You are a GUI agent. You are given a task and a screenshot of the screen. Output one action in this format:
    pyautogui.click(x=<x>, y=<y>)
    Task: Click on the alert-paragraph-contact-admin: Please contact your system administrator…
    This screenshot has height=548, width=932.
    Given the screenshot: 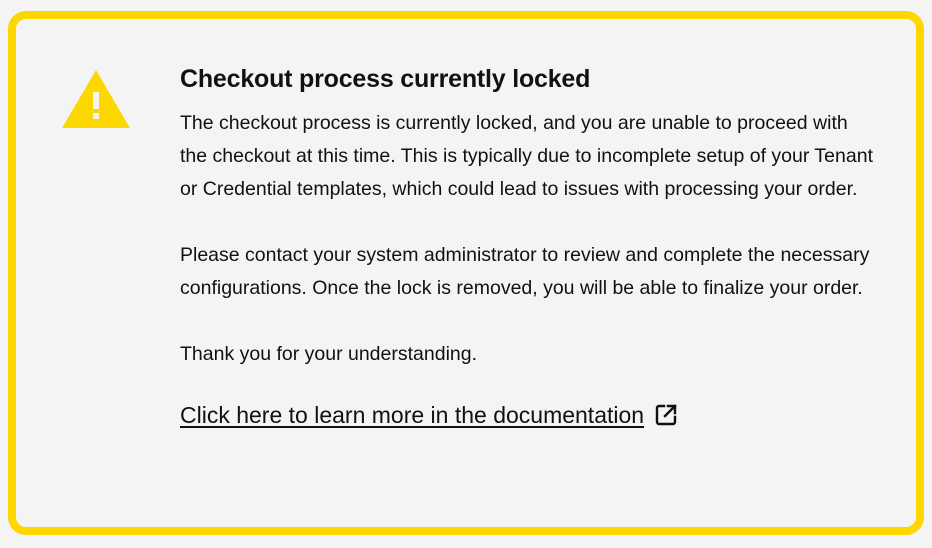 What is the action you would take?
    pyautogui.click(x=525, y=271)
    